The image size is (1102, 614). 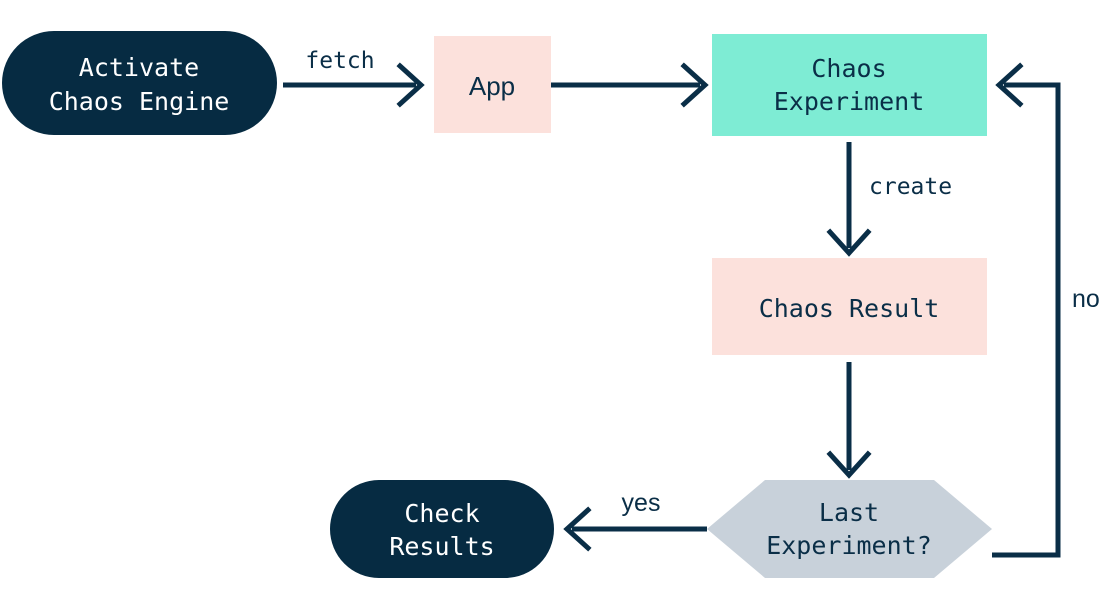 I want to click on node-last-experiment-decision: Last Experiment?, so click(x=849, y=529).